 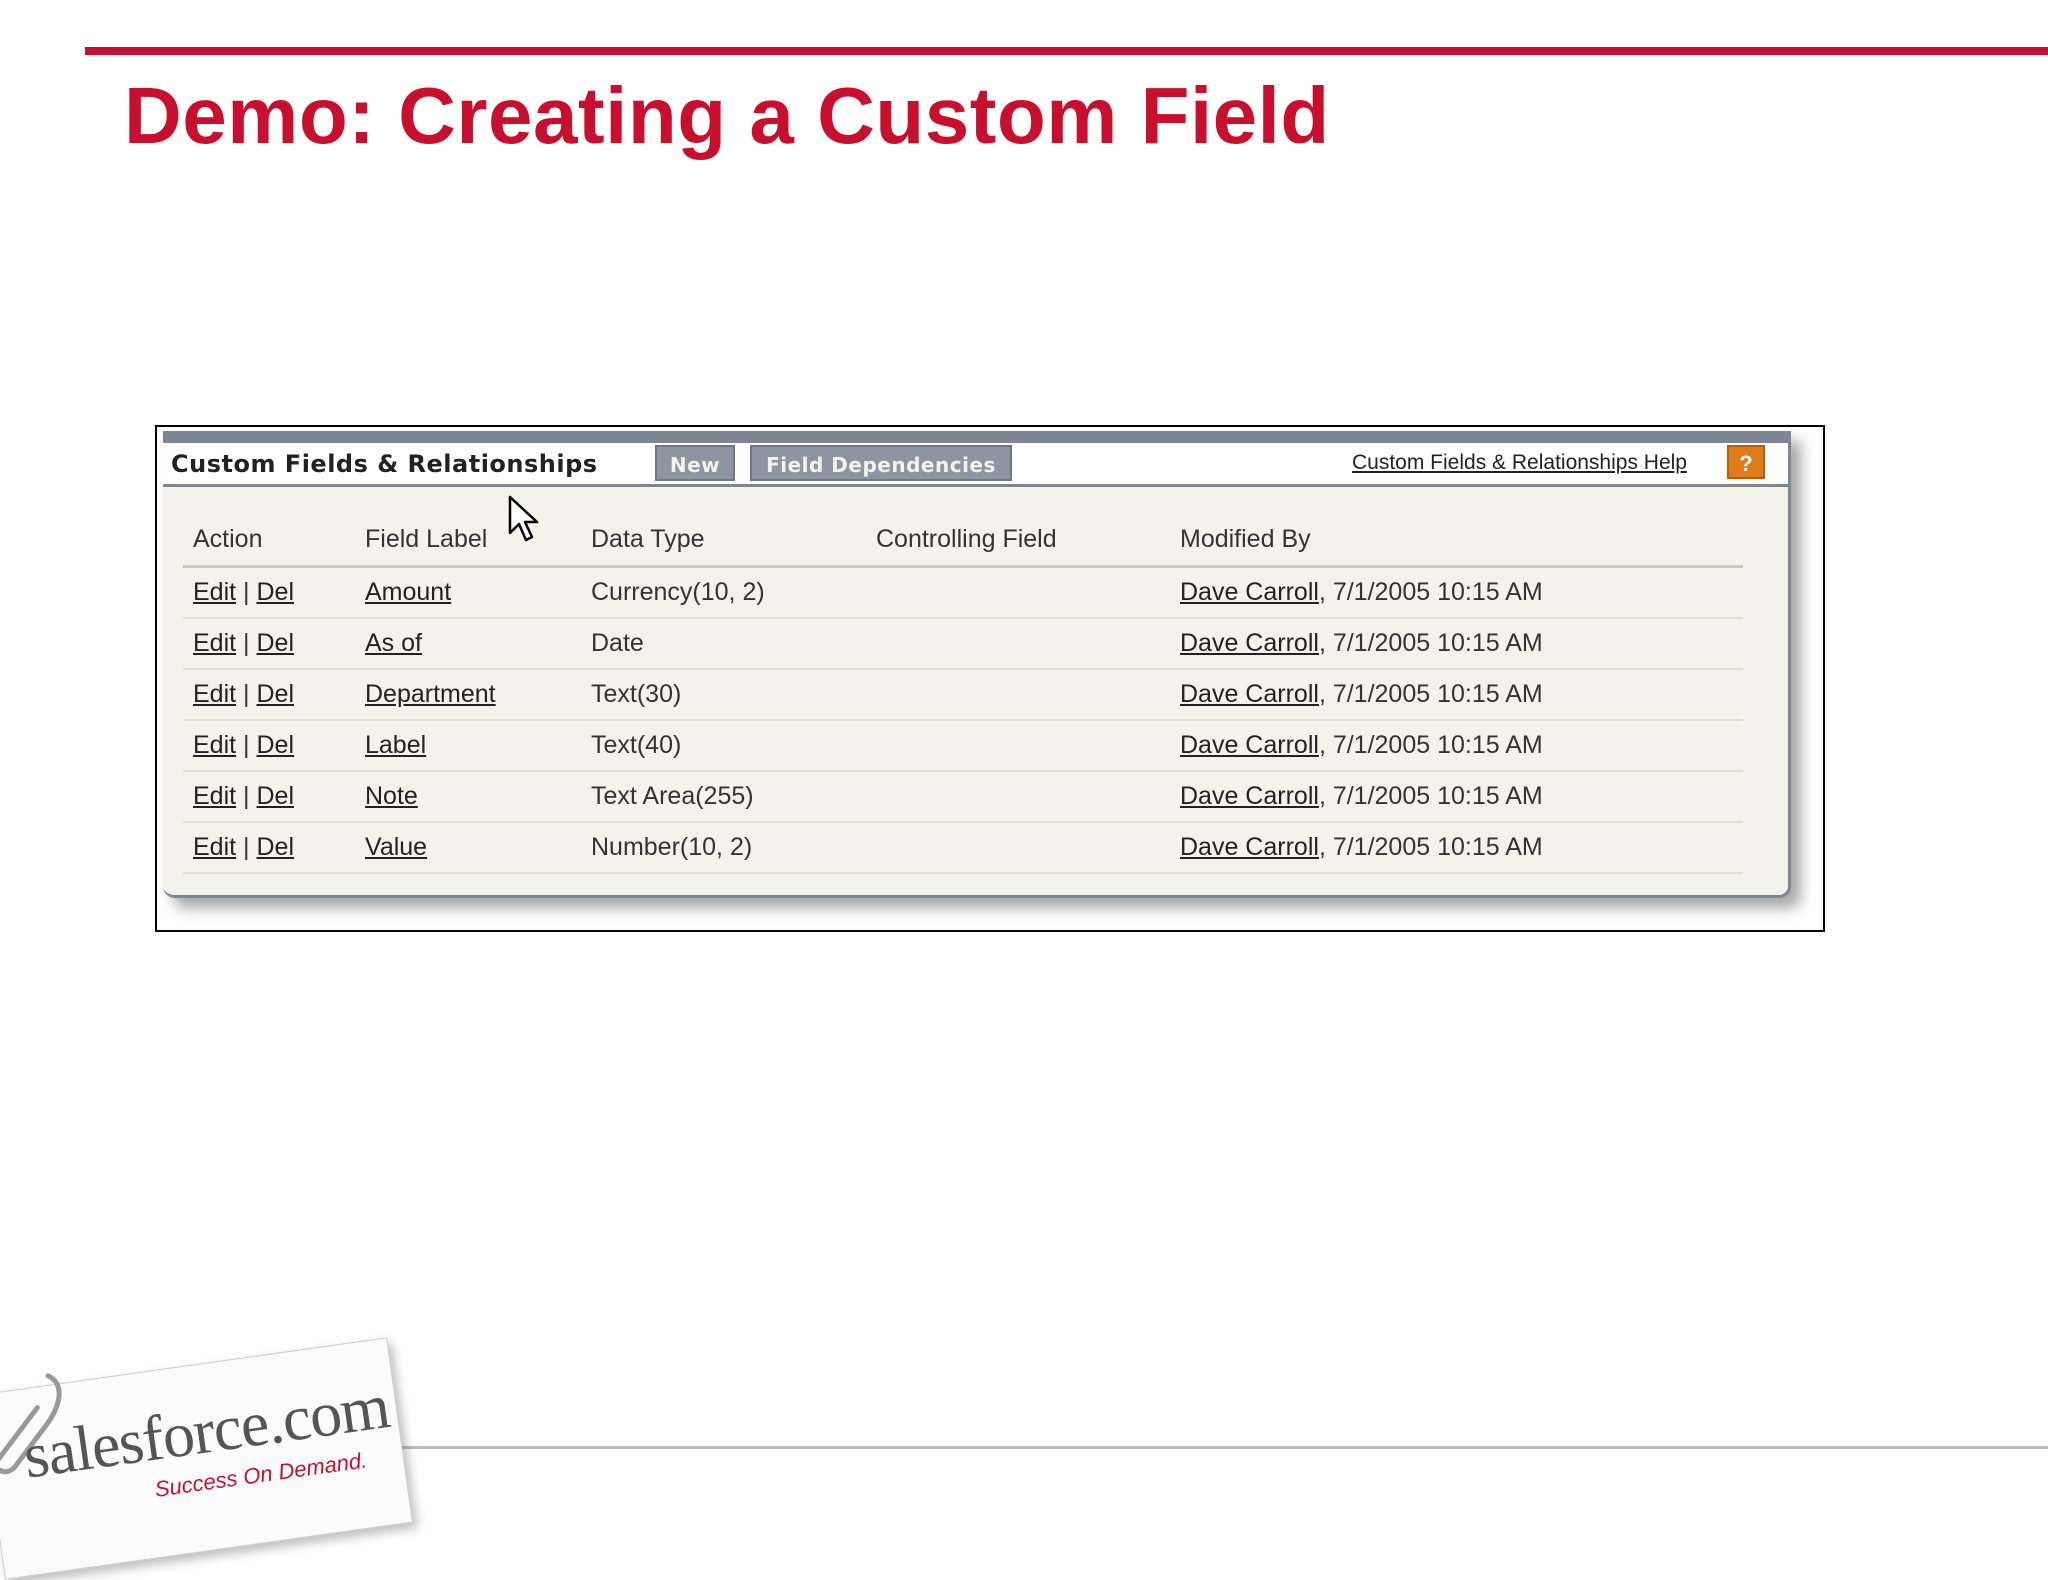 I want to click on field-label-cell: Value, so click(x=468, y=848).